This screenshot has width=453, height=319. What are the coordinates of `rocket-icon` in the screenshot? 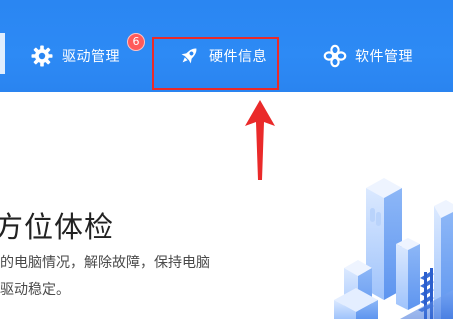 It's located at (189, 56).